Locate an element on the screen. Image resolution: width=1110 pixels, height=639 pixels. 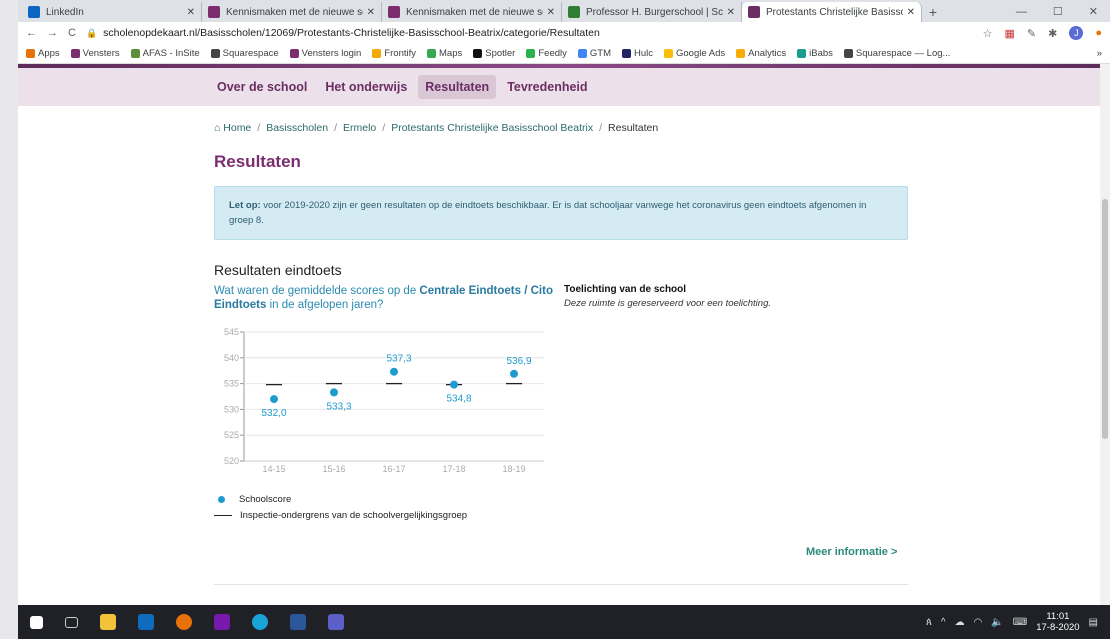
minimize-icon: — is located at coordinates (1021, 12).